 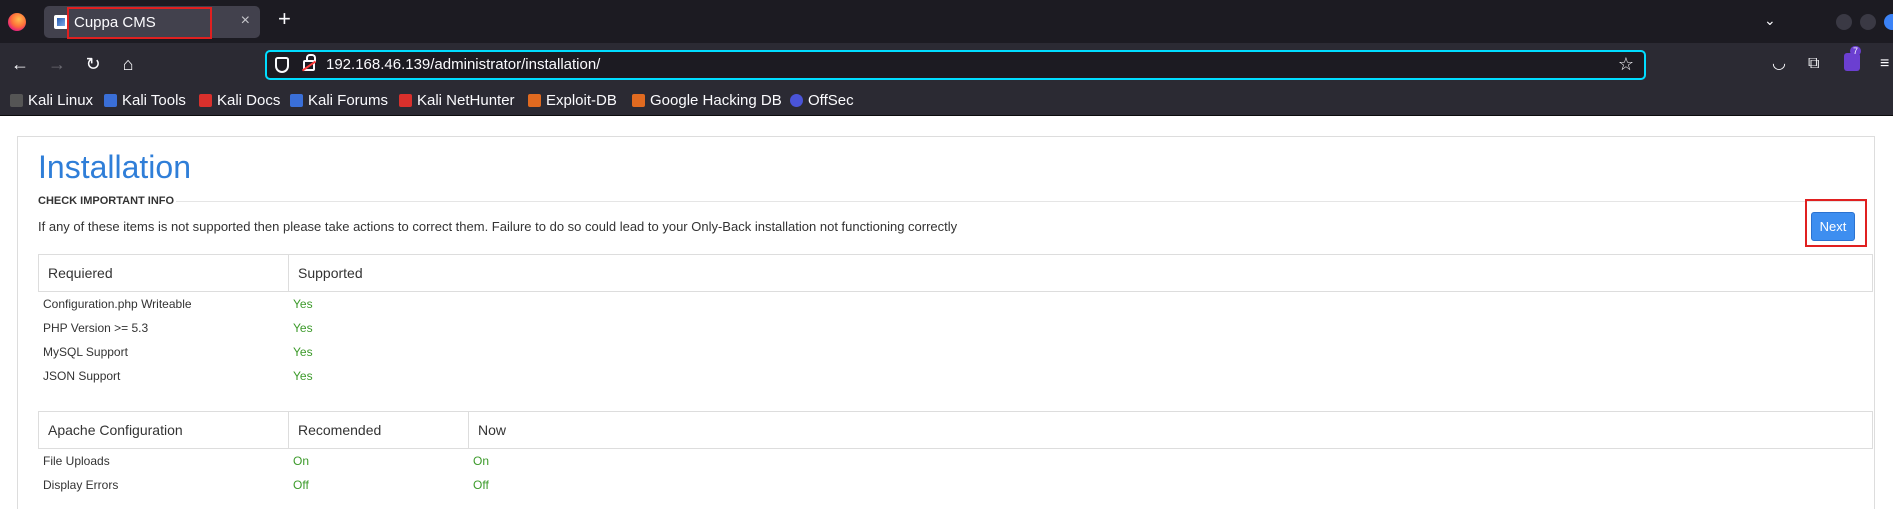 What do you see at coordinates (405, 100) in the screenshot?
I see `kali-nethunter-icon` at bounding box center [405, 100].